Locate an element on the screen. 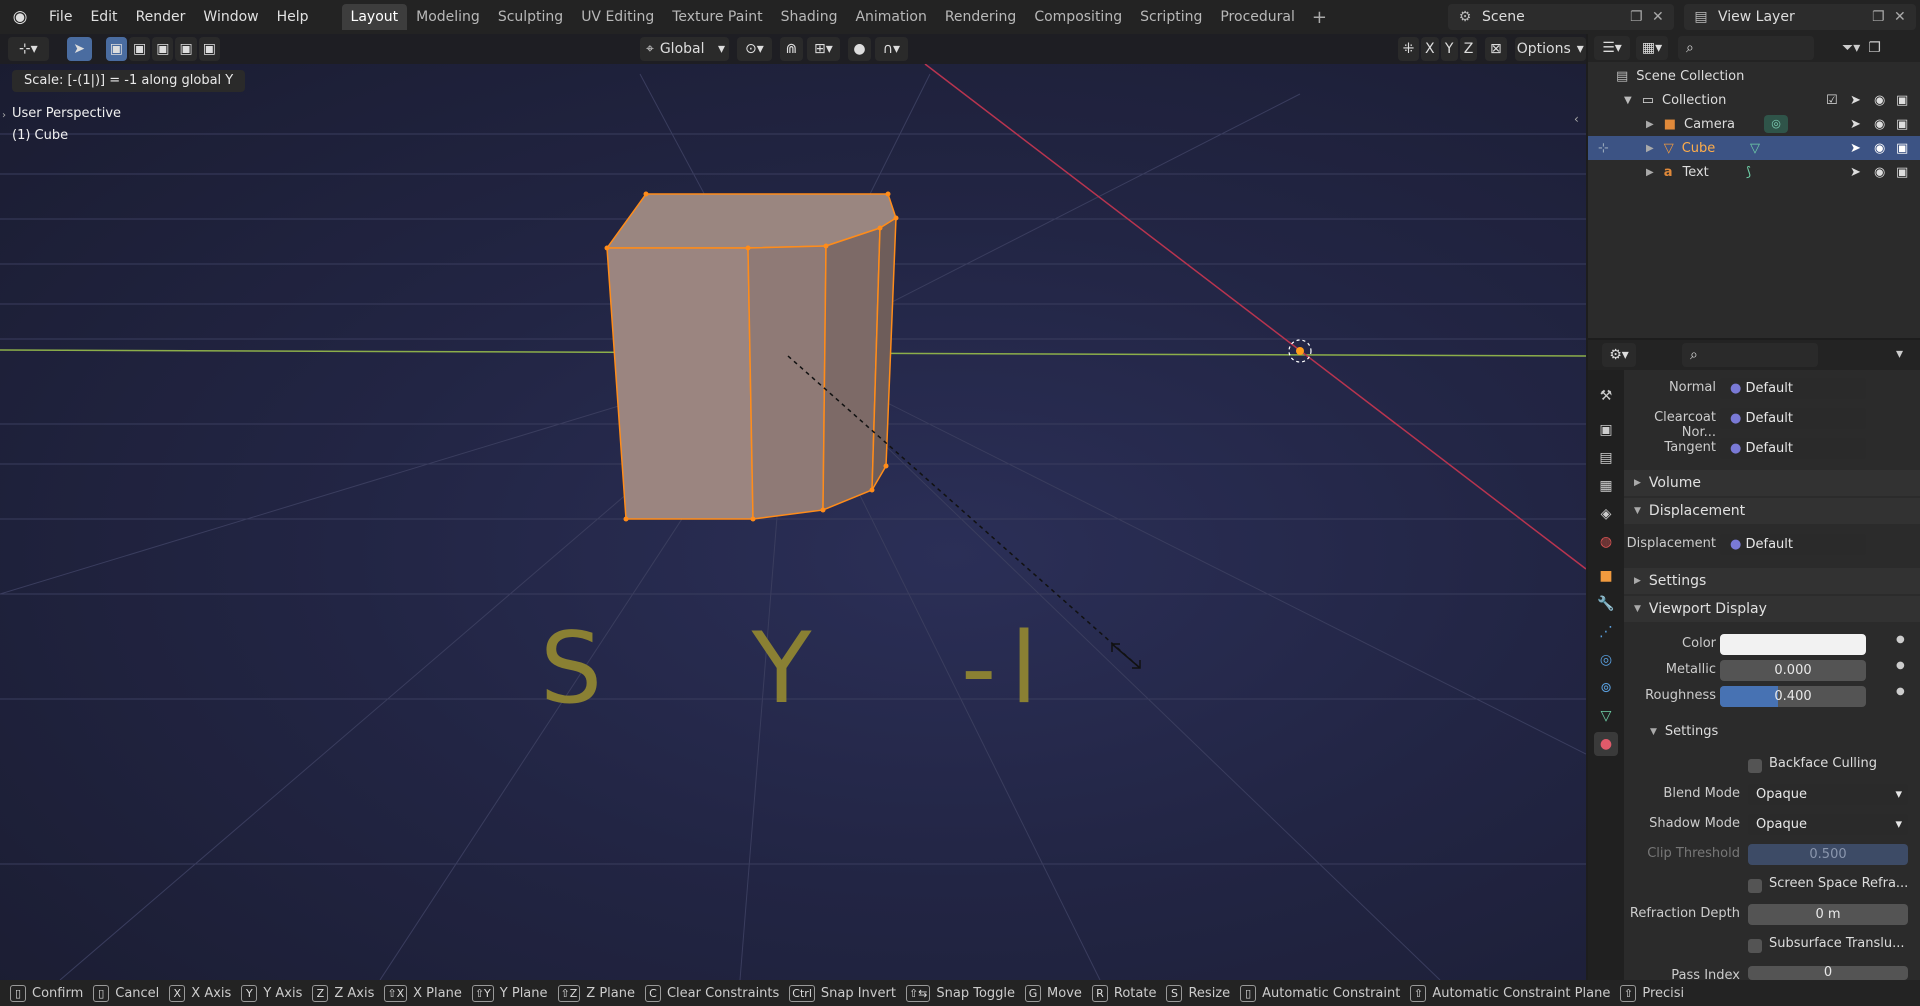 This screenshot has width=1920, height=1006. editor-type-button: ⊹▾ is located at coordinates (28, 49).